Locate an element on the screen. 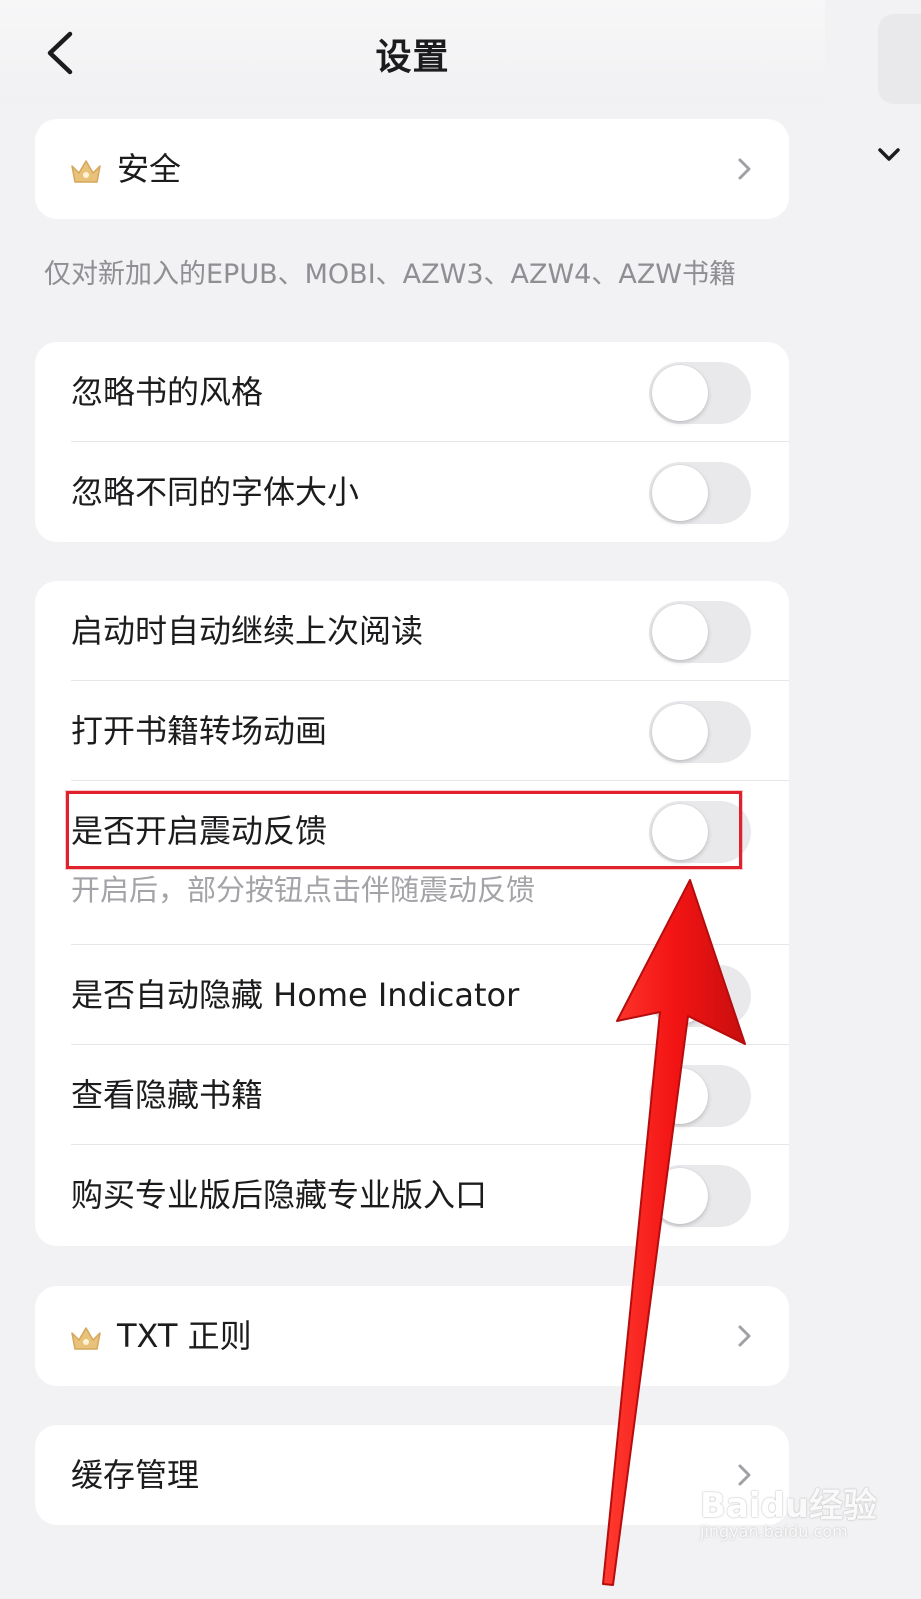 Image resolution: width=921 pixels, height=1599 pixels. nav-bar: 设置 is located at coordinates (412, 51).